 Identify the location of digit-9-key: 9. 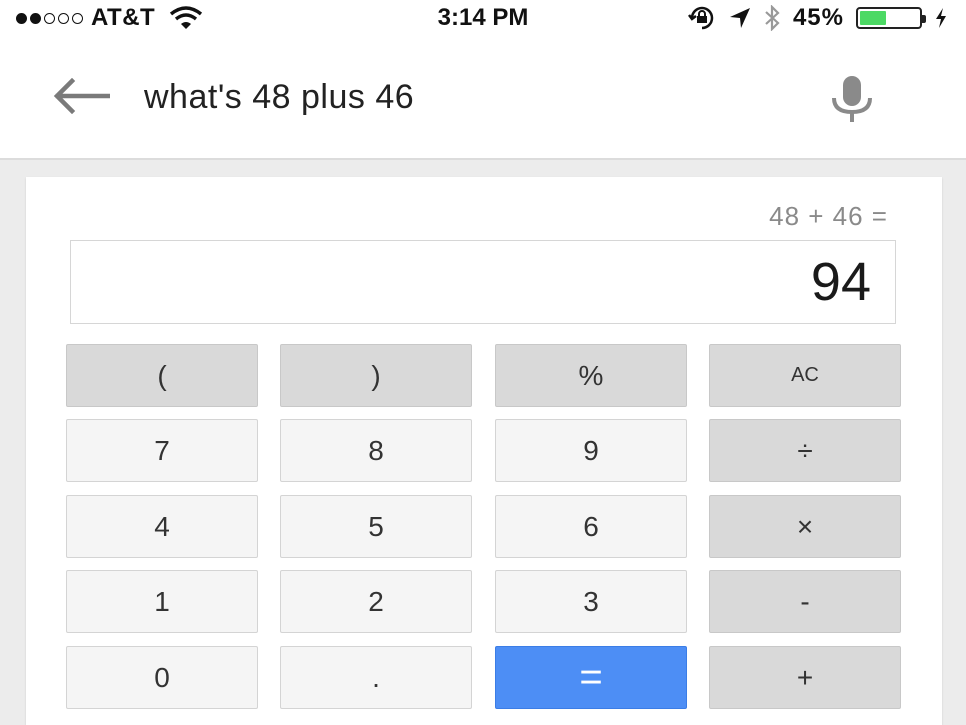
(591, 450).